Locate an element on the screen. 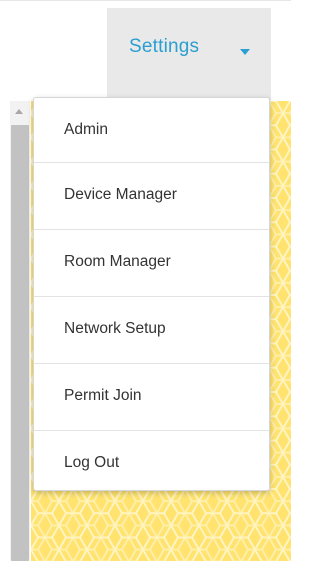 The width and height of the screenshot is (320, 566). menu-item-label: Log Out is located at coordinates (92, 462).